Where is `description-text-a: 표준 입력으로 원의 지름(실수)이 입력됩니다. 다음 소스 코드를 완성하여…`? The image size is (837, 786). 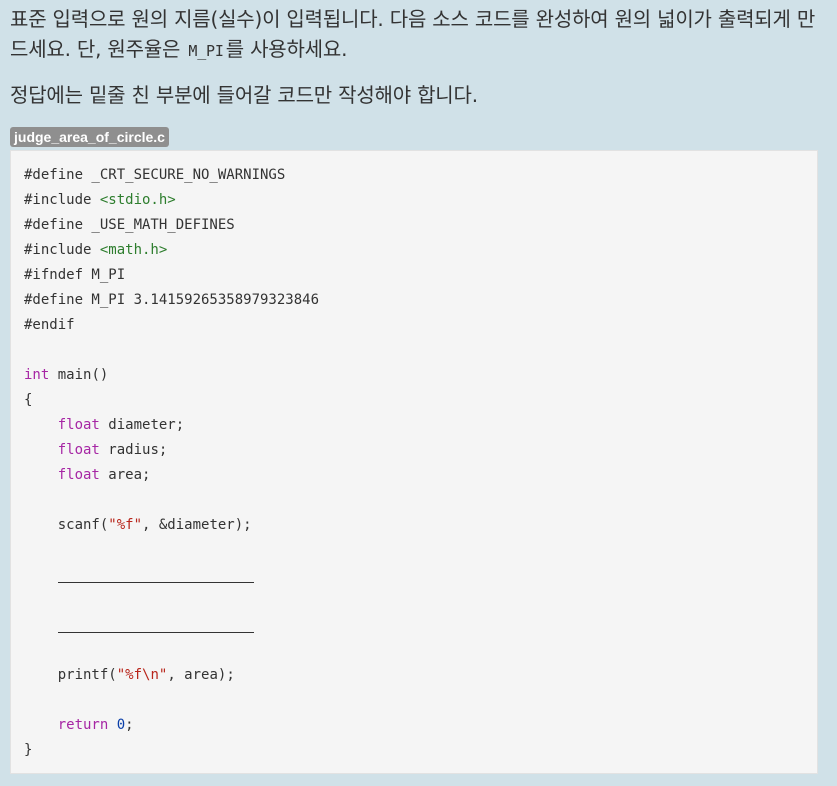 description-text-a: 표준 입력으로 원의 지름(실수)이 입력됩니다. 다음 소스 코드를 완성하여… is located at coordinates (413, 34).